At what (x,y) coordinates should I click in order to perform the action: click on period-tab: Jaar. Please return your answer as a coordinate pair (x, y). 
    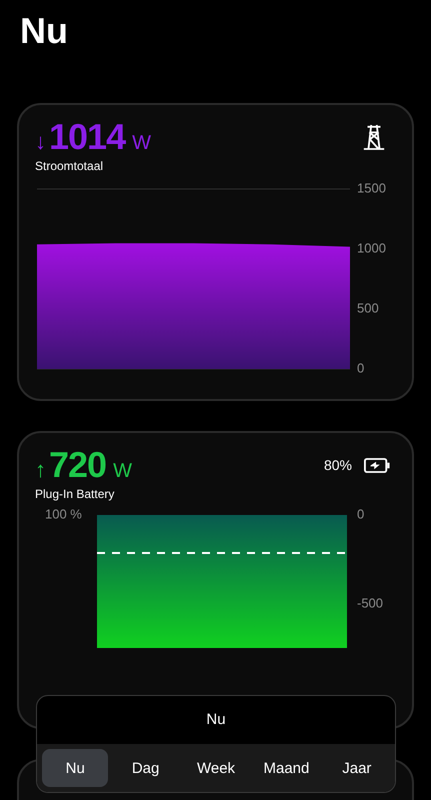
    Looking at the image, I should click on (357, 768).